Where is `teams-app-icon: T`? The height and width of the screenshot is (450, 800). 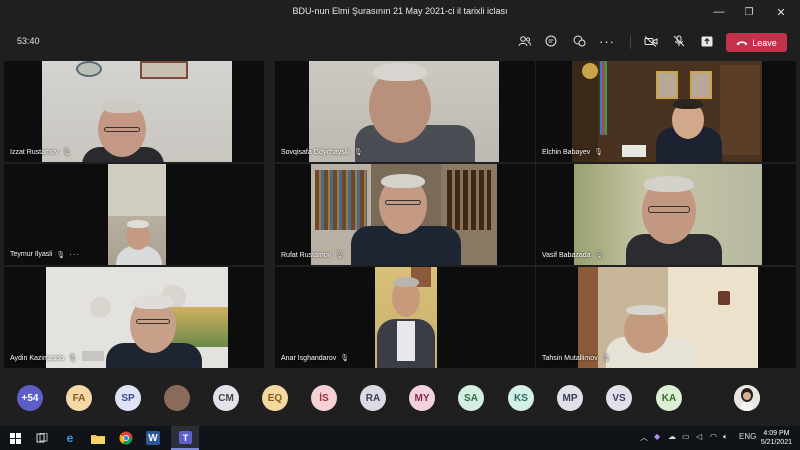
teams-app-icon: T is located at coordinates (185, 437).